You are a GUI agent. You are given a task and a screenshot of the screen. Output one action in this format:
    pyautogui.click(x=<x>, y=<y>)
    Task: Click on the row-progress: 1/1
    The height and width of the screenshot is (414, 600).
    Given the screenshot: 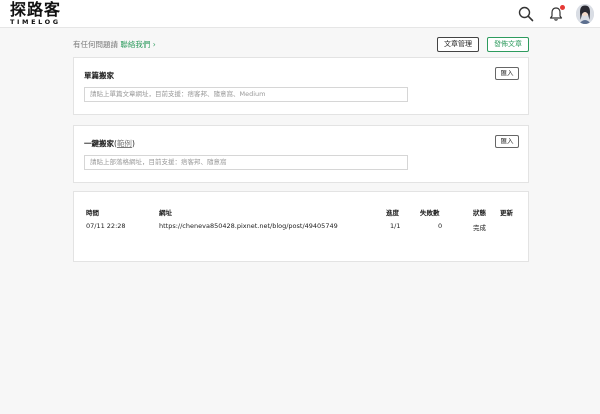 What is the action you would take?
    pyautogui.click(x=395, y=226)
    